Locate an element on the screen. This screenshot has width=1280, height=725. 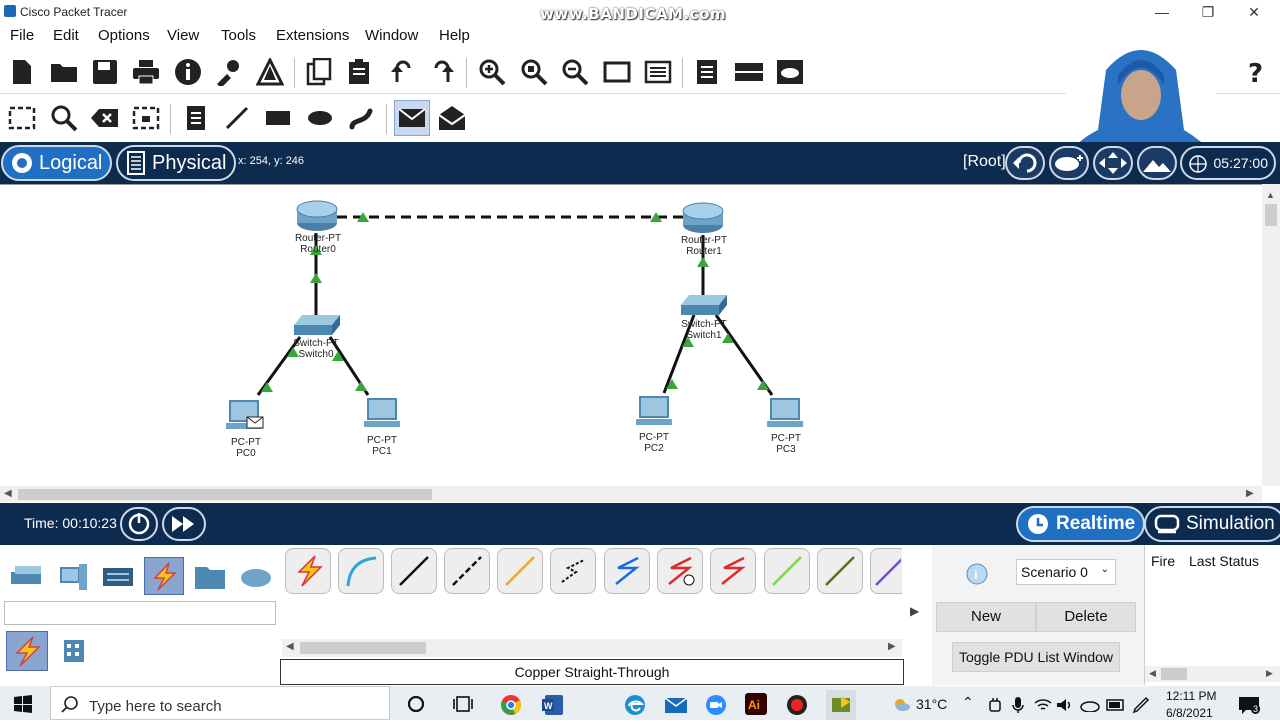
add-simple-pdu-icon is located at coordinates (412, 118).